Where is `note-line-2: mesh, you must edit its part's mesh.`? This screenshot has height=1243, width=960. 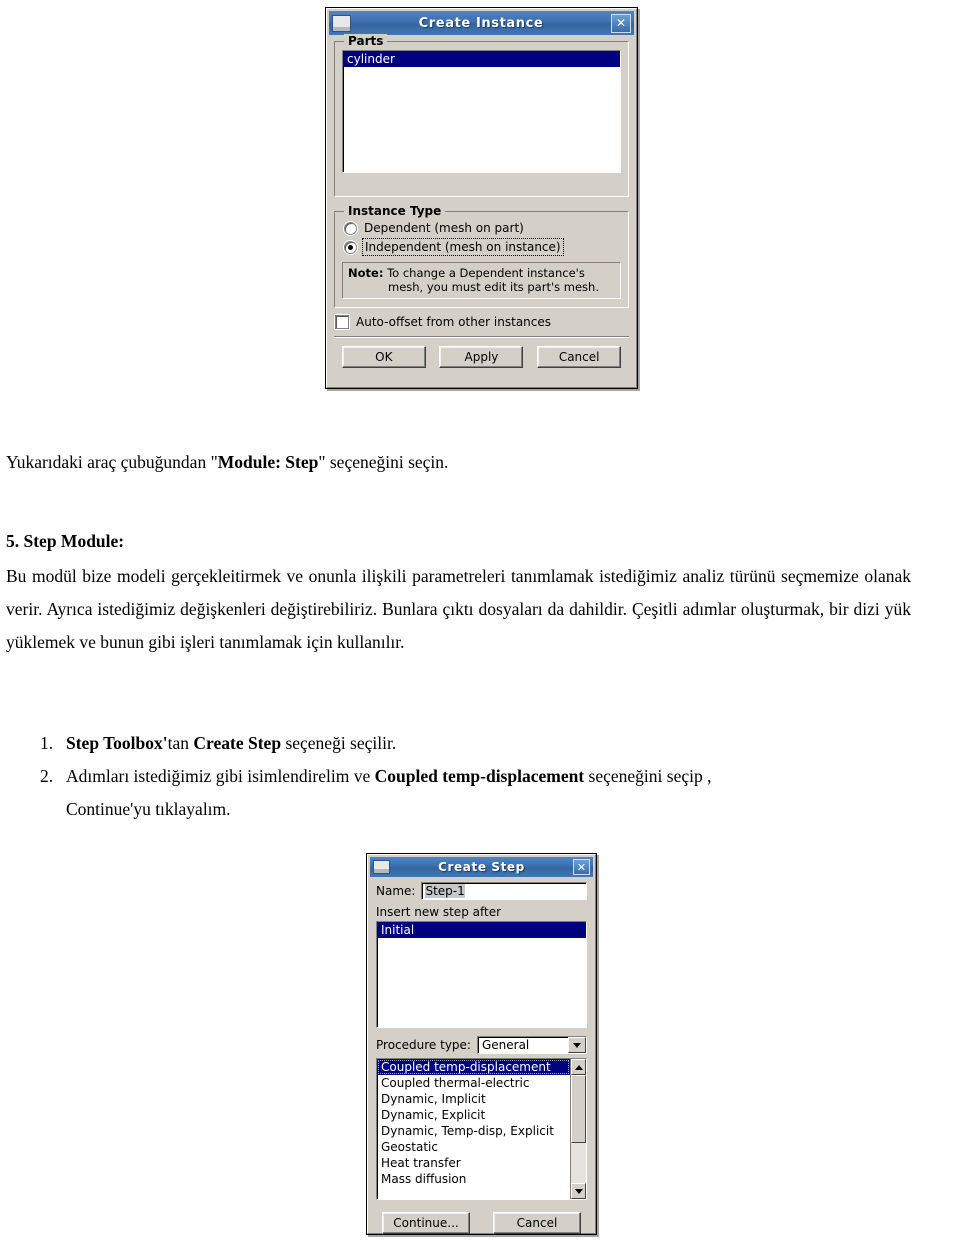 note-line-2: mesh, you must edit its part's mesh. is located at coordinates (493, 287).